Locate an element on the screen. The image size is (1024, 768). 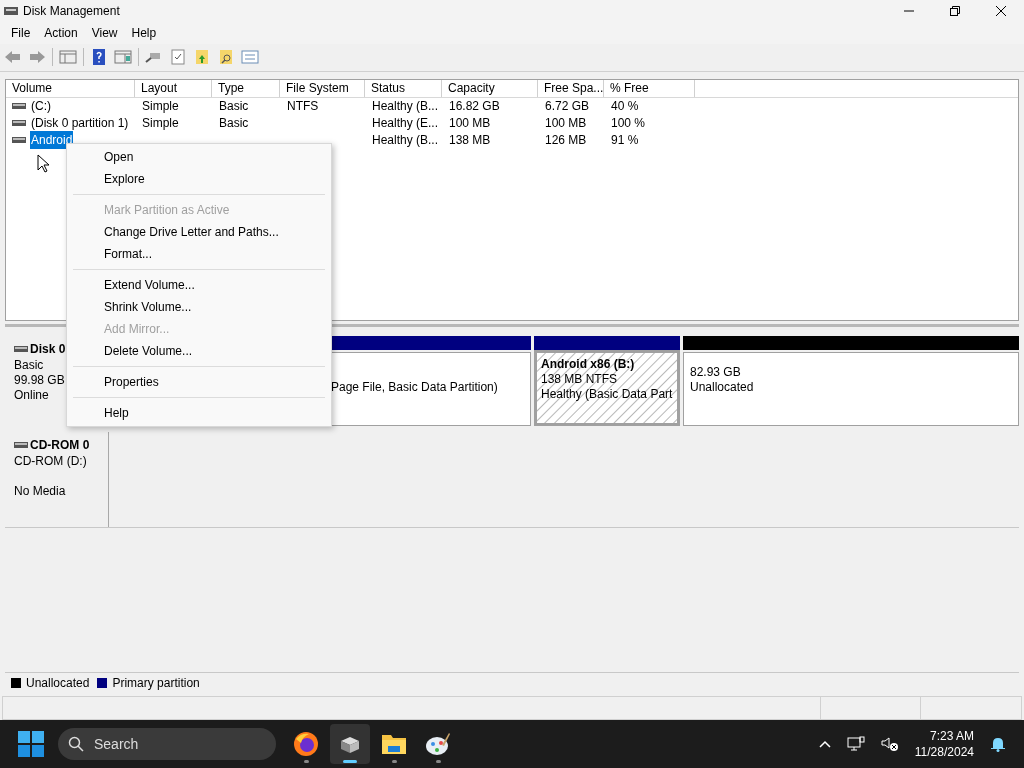
column-header: File System is located at coordinates (322, 88).